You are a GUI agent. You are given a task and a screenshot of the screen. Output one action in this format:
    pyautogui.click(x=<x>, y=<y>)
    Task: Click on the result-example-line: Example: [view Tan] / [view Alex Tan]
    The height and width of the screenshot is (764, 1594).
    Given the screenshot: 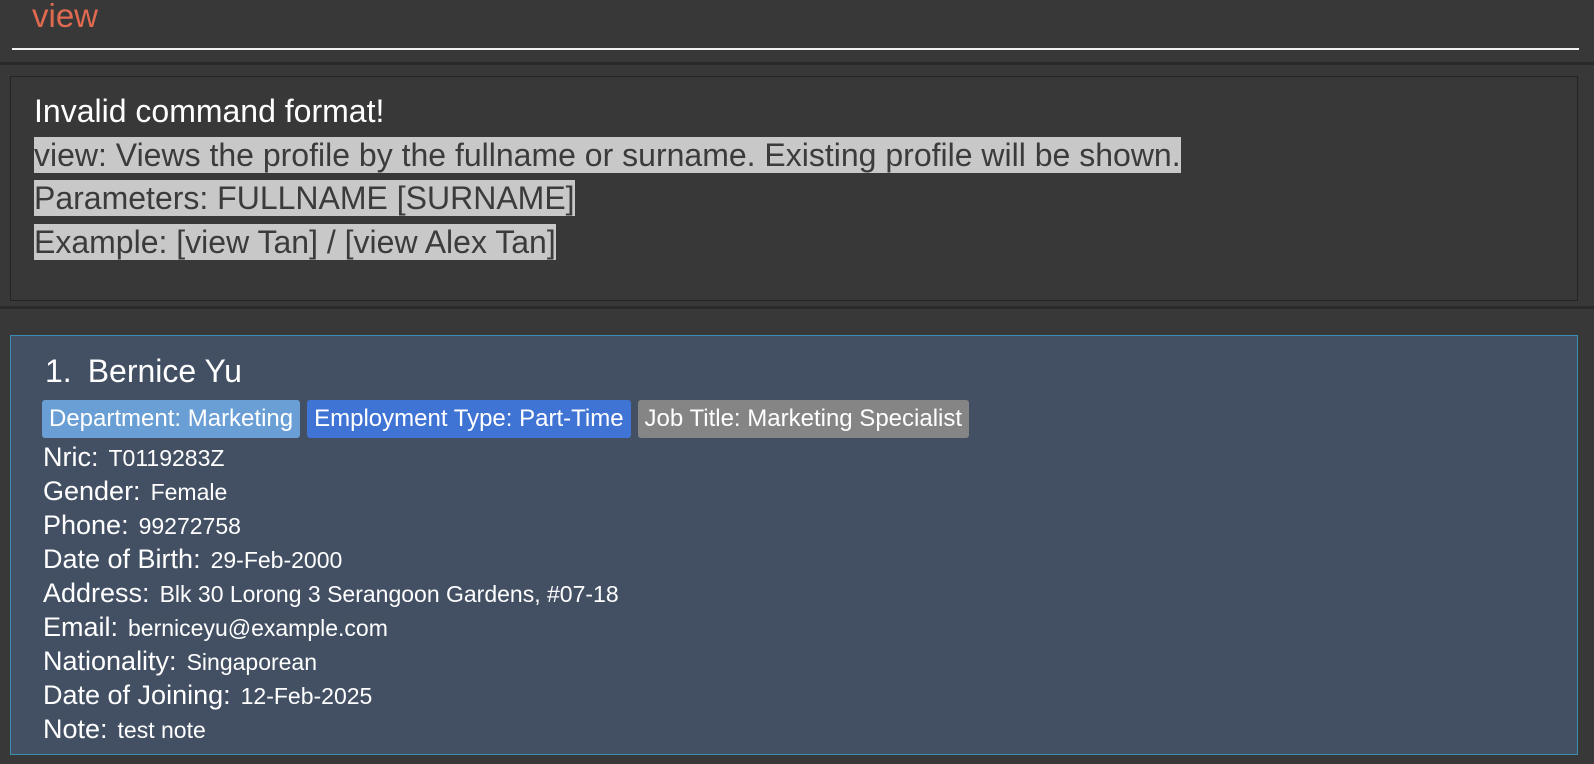 What is the action you would take?
    pyautogui.click(x=295, y=242)
    